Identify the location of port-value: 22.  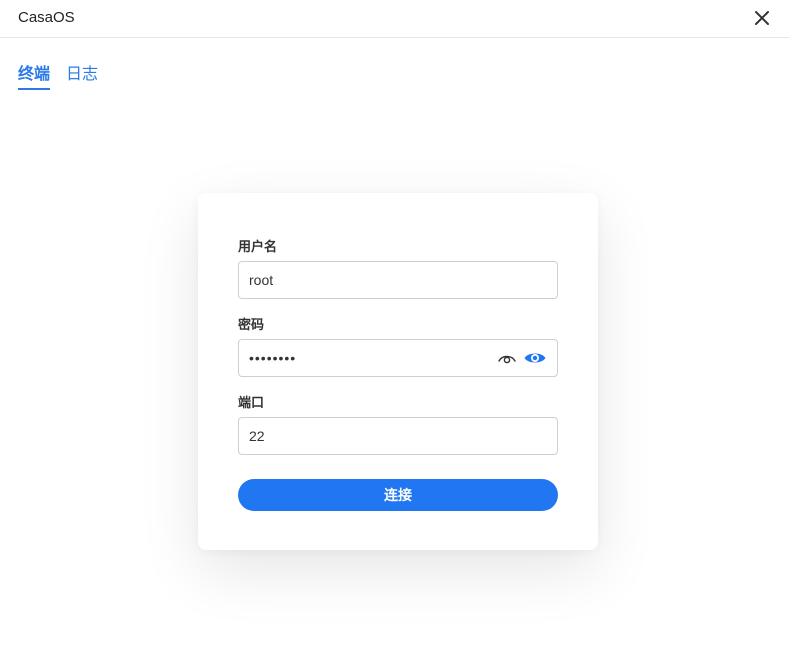
(398, 436).